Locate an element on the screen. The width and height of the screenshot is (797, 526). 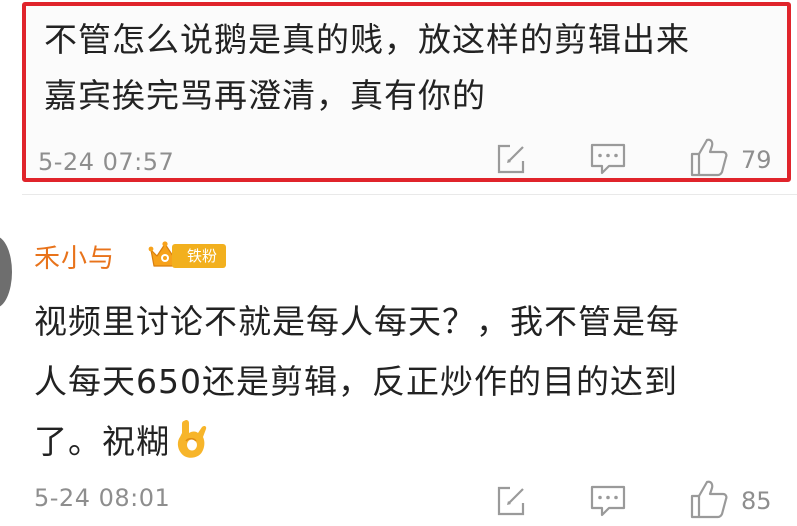
comment-line: 视频里讨论不就是每人每天？，我不管是每 is located at coordinates (357, 321).